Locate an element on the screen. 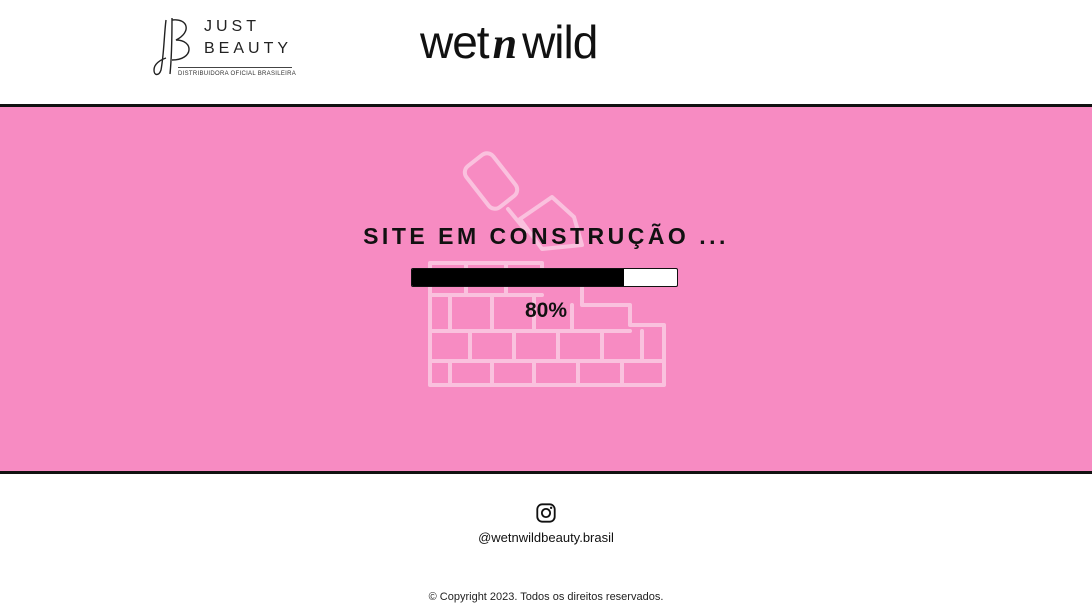  wet-n-wild-logo: wetn wild is located at coordinates (547, 42).